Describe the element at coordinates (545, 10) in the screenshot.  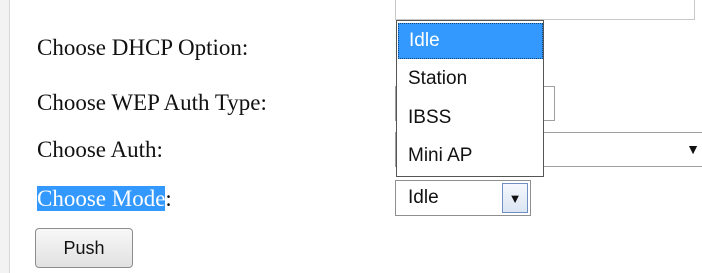
I see `top-input-field` at that location.